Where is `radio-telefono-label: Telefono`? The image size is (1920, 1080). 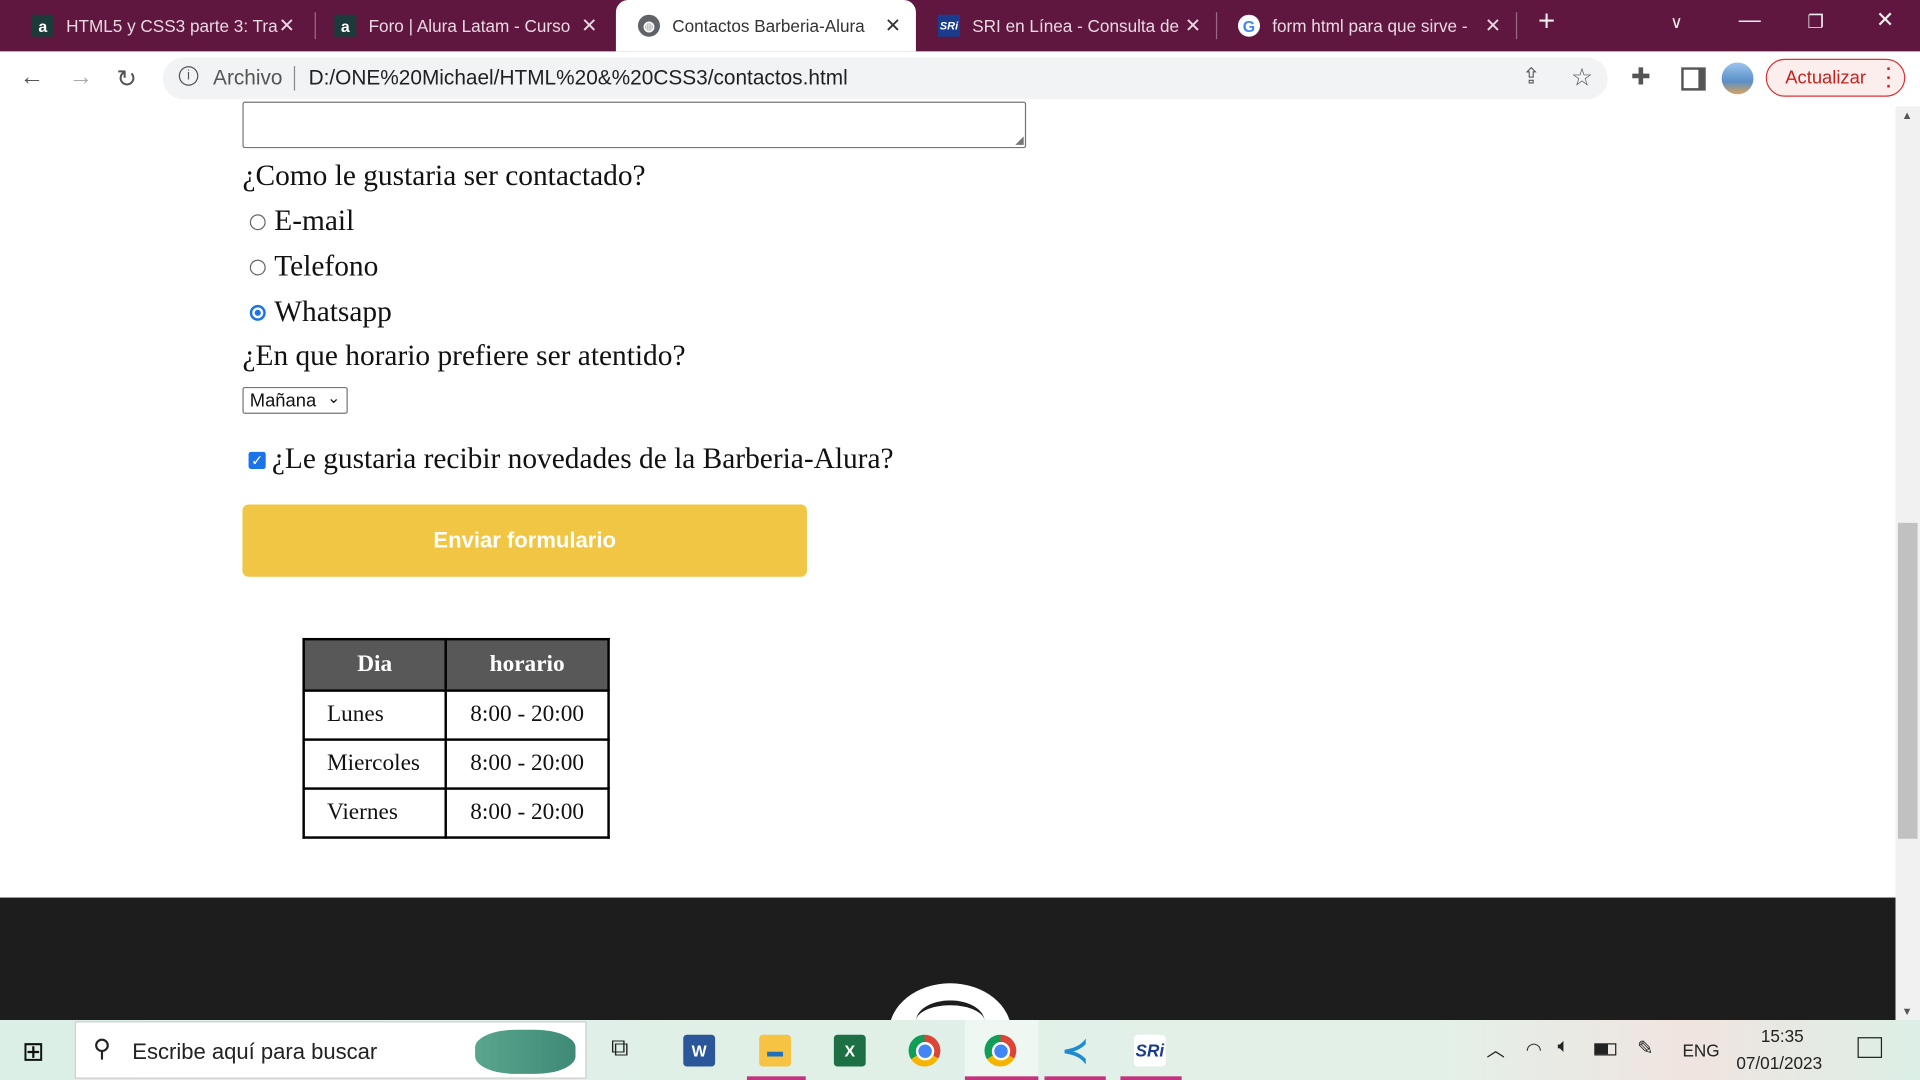
radio-telefono-label: Telefono is located at coordinates (326, 267).